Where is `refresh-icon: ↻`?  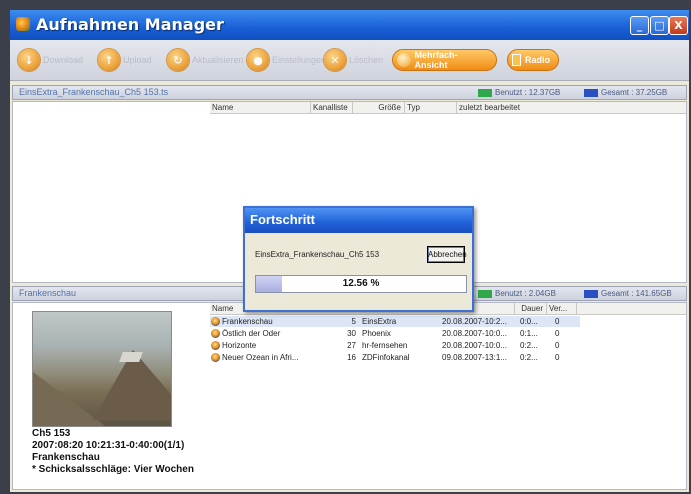
refresh-icon: ↻ is located at coordinates (178, 60).